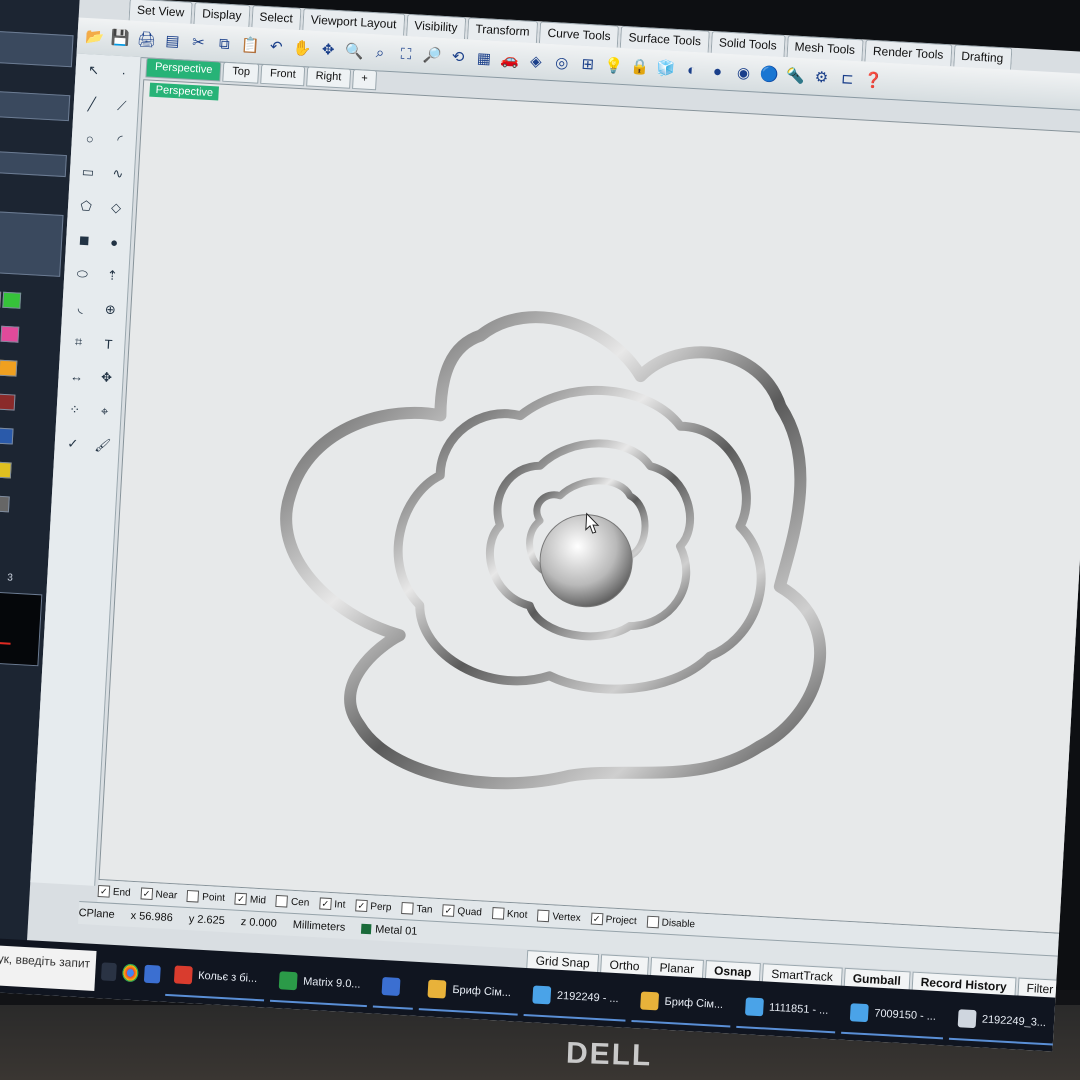 Image resolution: width=1080 pixels, height=1080 pixels. What do you see at coordinates (431, 55) in the screenshot?
I see `zoom-selected-icon: 🔎` at bounding box center [431, 55].